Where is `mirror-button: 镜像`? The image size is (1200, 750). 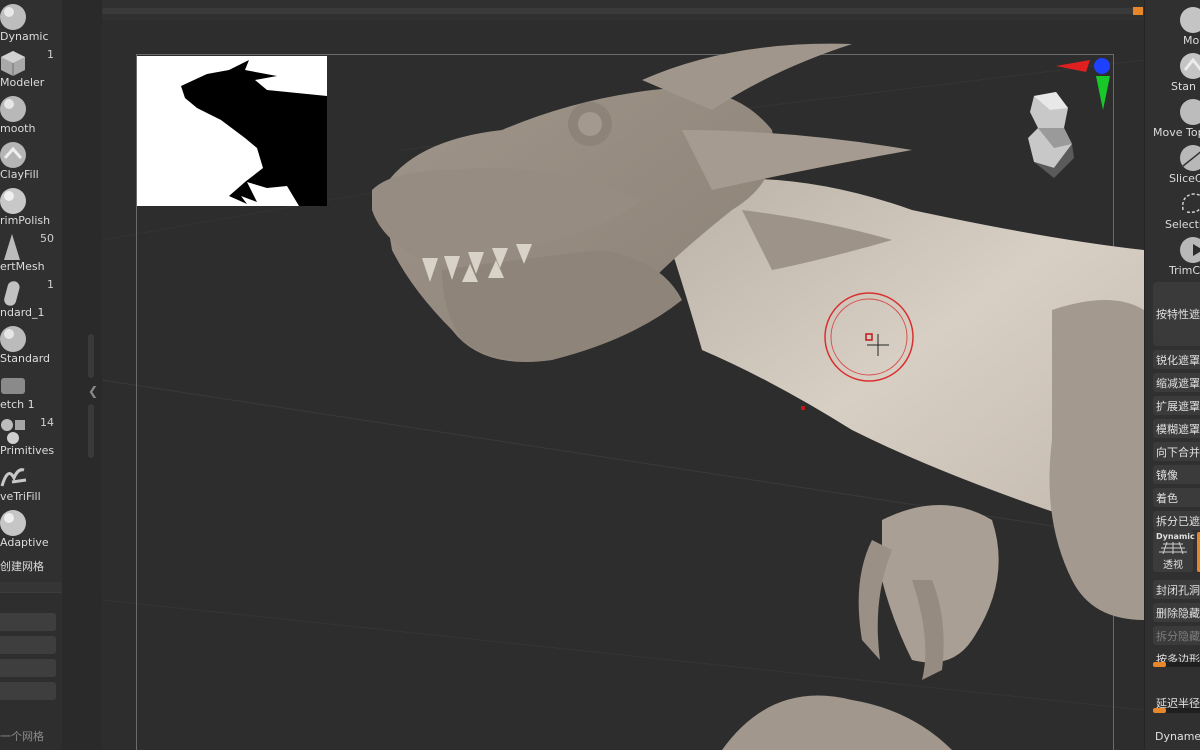 mirror-button: 镜像 is located at coordinates (1176, 474).